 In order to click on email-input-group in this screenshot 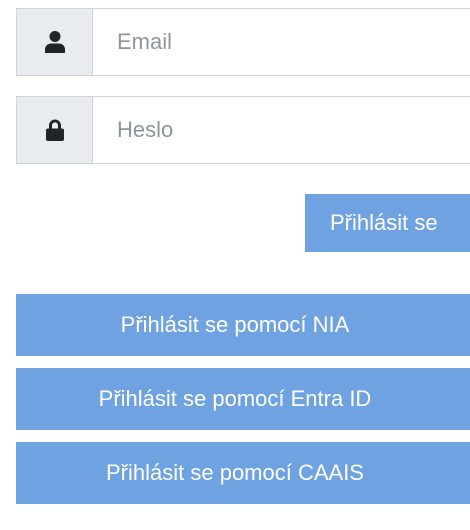, I will do `click(243, 42)`.